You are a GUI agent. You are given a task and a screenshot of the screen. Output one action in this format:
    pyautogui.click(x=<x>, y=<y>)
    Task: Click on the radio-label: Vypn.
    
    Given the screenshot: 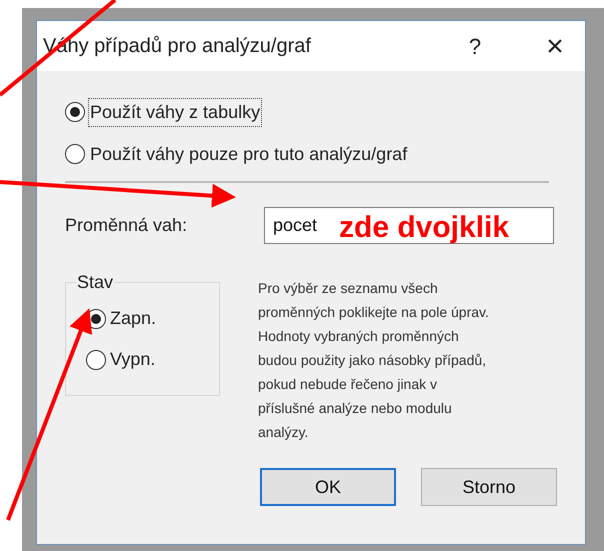 What is the action you would take?
    pyautogui.click(x=133, y=359)
    